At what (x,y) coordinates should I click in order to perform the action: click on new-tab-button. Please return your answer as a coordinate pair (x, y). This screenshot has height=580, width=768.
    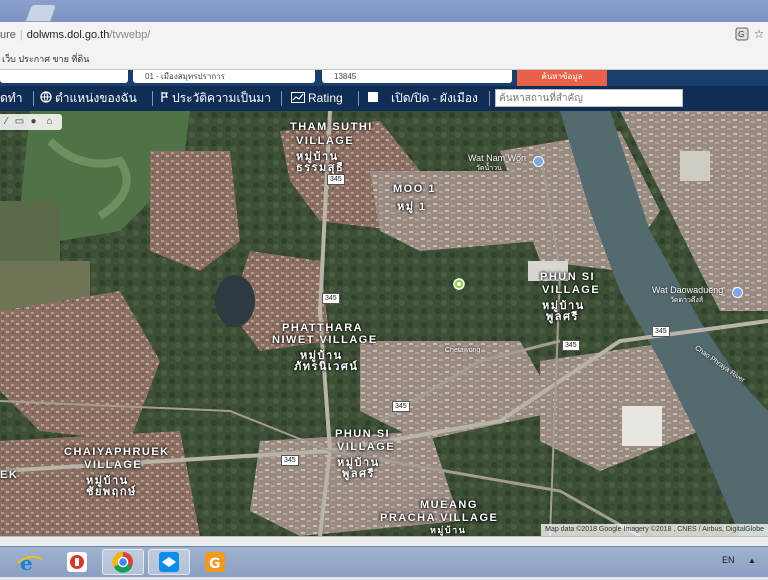
    Looking at the image, I should click on (41, 13).